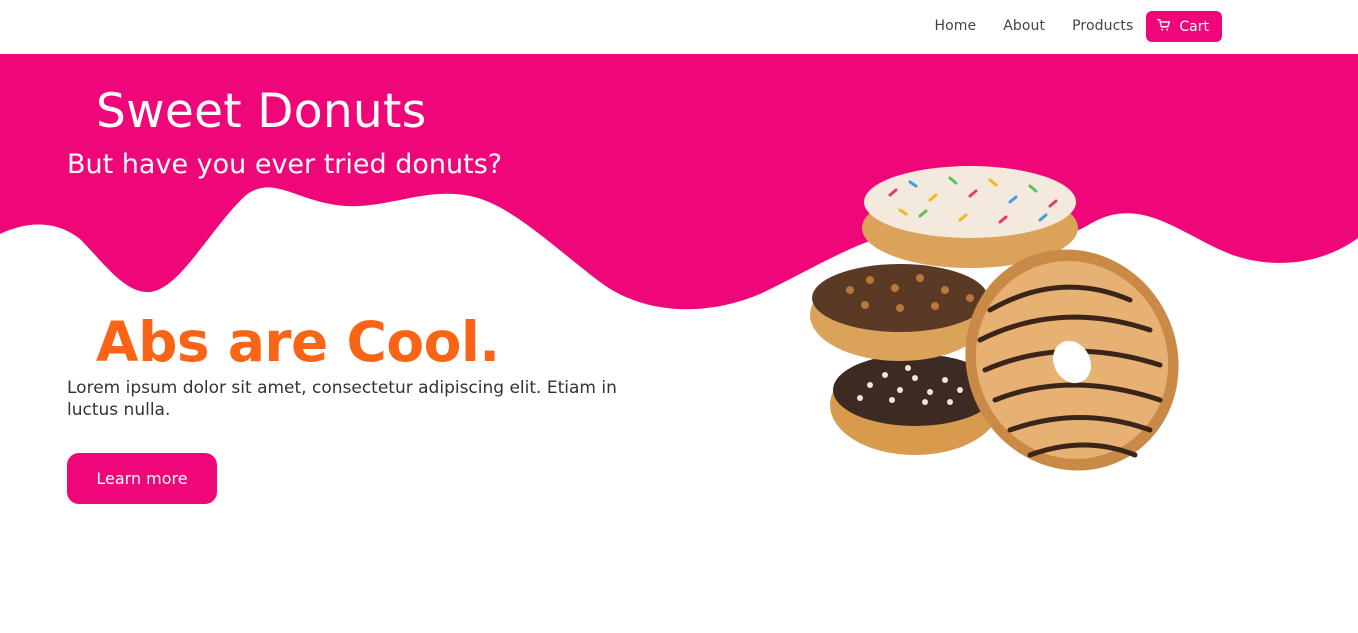 The width and height of the screenshot is (1358, 633). Describe the element at coordinates (1102, 26) in the screenshot. I see `nav-link-products: Products` at that location.